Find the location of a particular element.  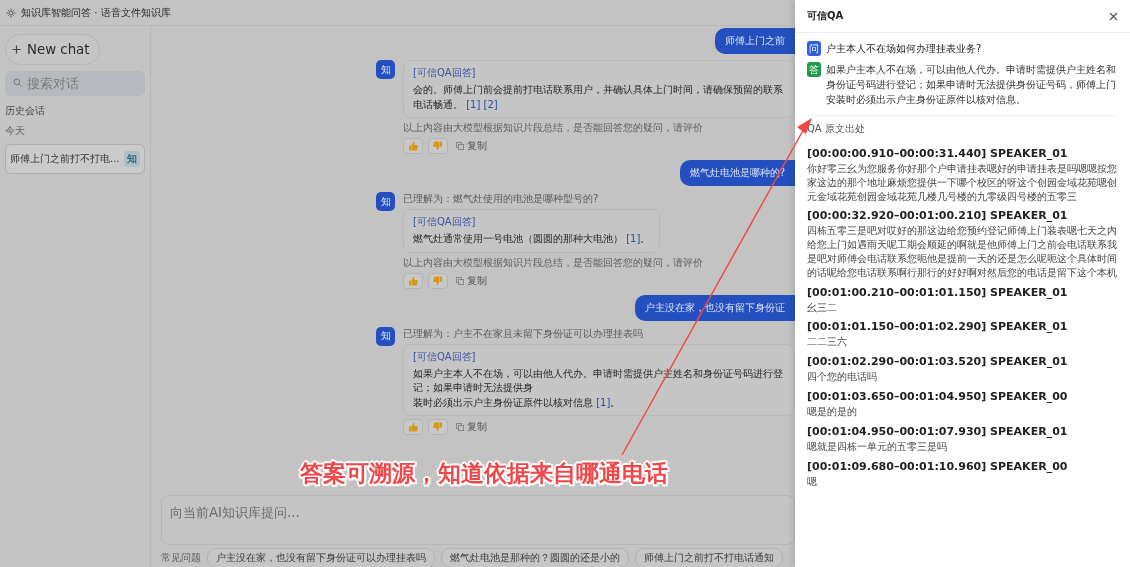

citation-link: [1] is located at coordinates (473, 104).